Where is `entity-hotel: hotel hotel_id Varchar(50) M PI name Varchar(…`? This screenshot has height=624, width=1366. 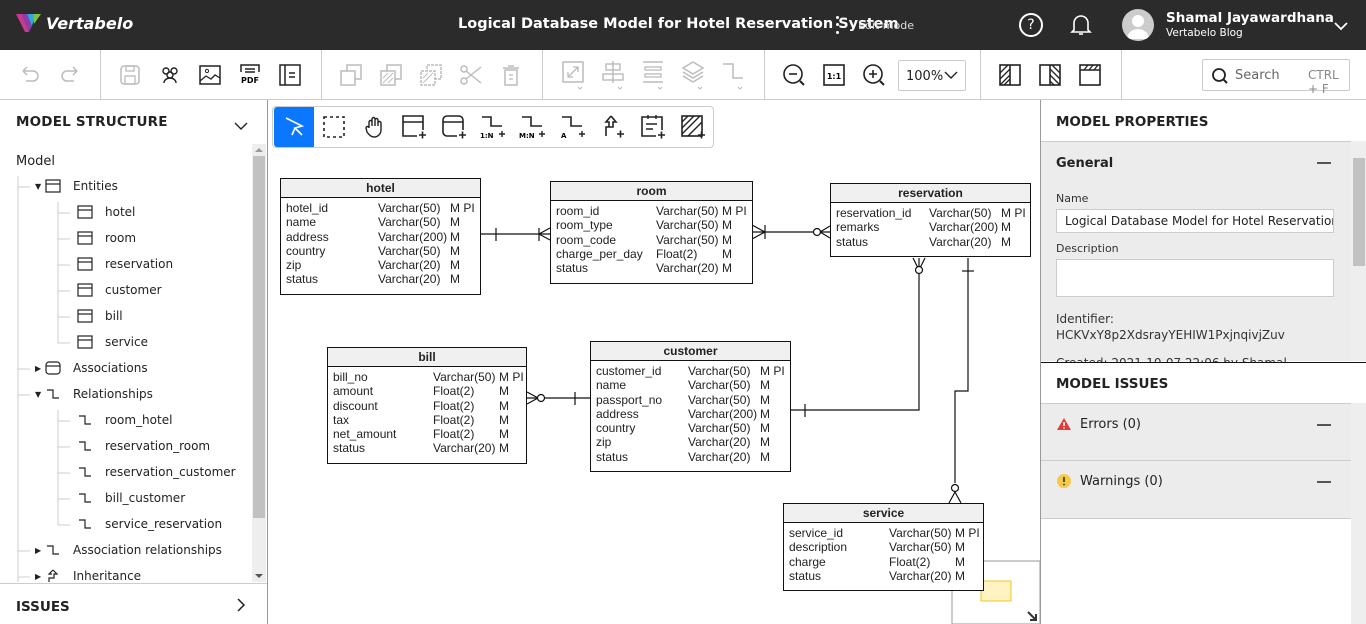
entity-hotel: hotel hotel_id Varchar(50) M PI name Varchar(… is located at coordinates (380, 236).